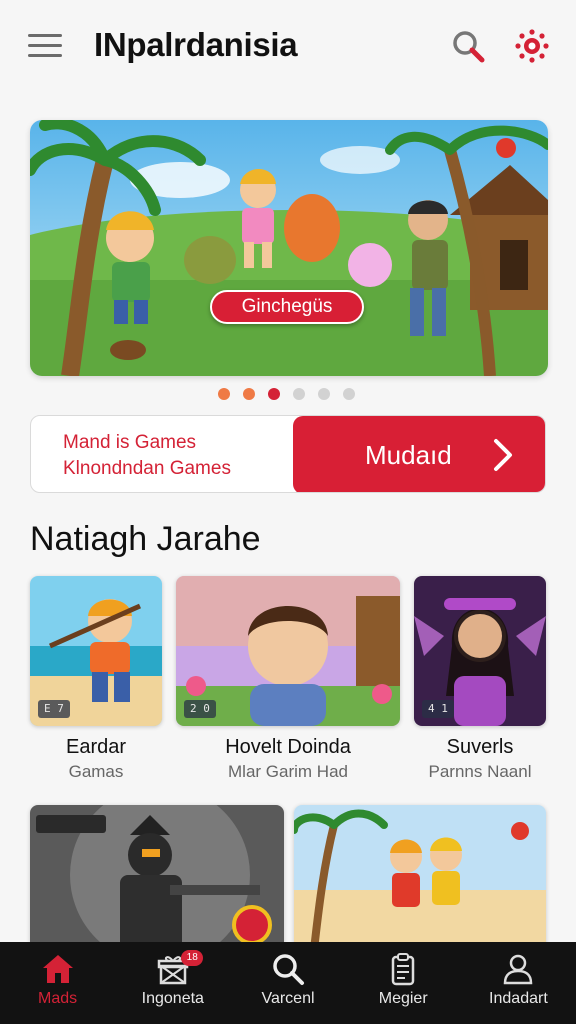 This screenshot has width=576, height=1024. I want to click on game-card: 4 1 Suverls Parnns Naanl, so click(480, 681).